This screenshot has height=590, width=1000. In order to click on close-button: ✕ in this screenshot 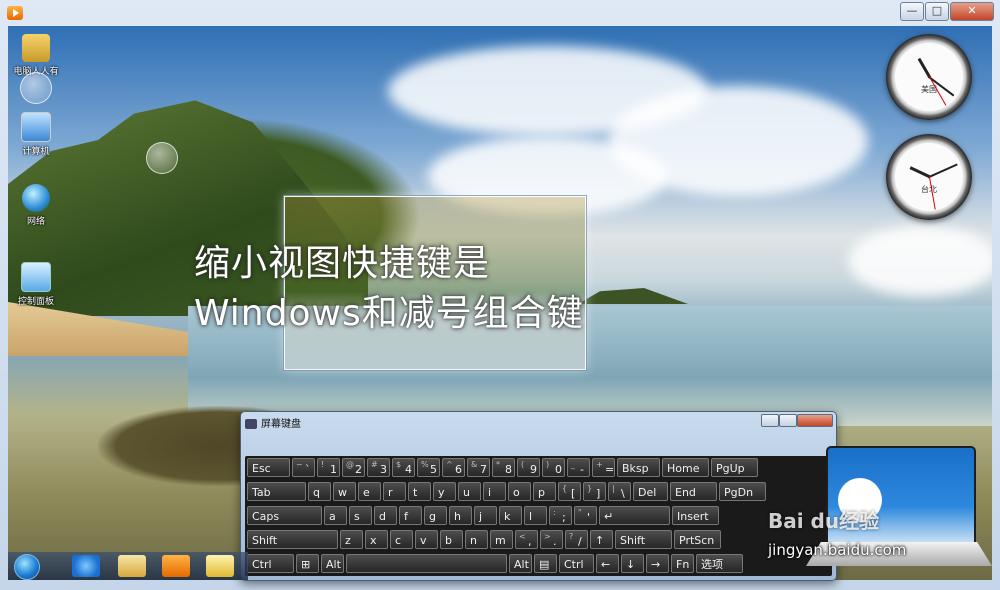, I will do `click(972, 11)`.